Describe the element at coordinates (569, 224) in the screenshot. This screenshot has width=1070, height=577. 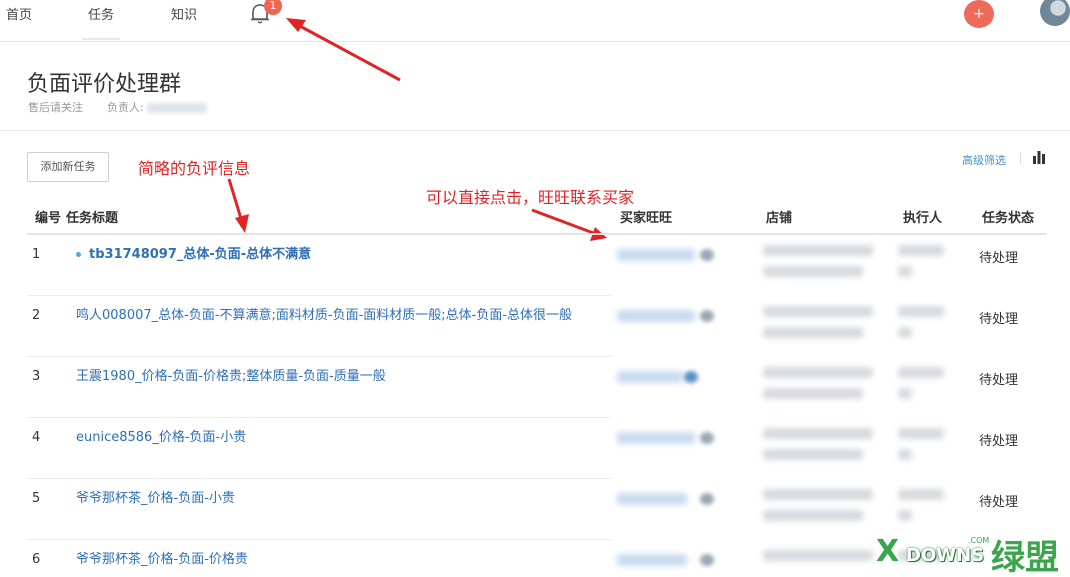
I see `arrow-to-buyer` at that location.